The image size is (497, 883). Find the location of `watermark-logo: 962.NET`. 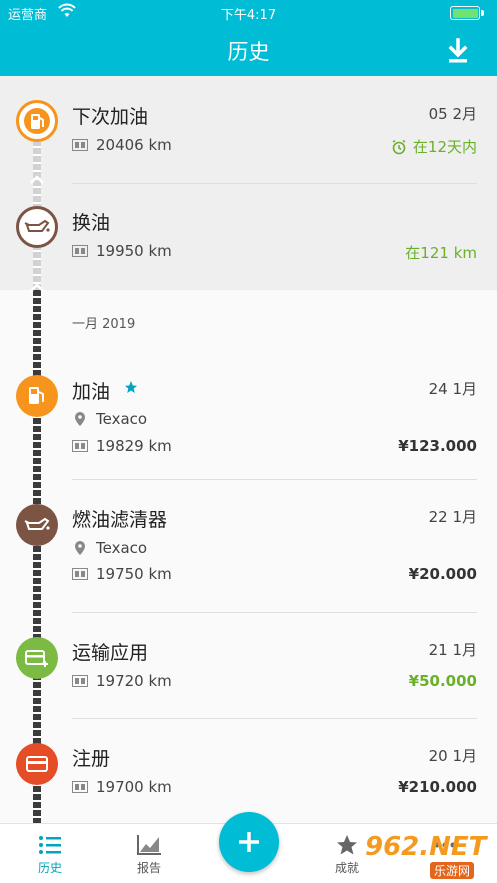

watermark-logo: 962.NET is located at coordinates (426, 847).